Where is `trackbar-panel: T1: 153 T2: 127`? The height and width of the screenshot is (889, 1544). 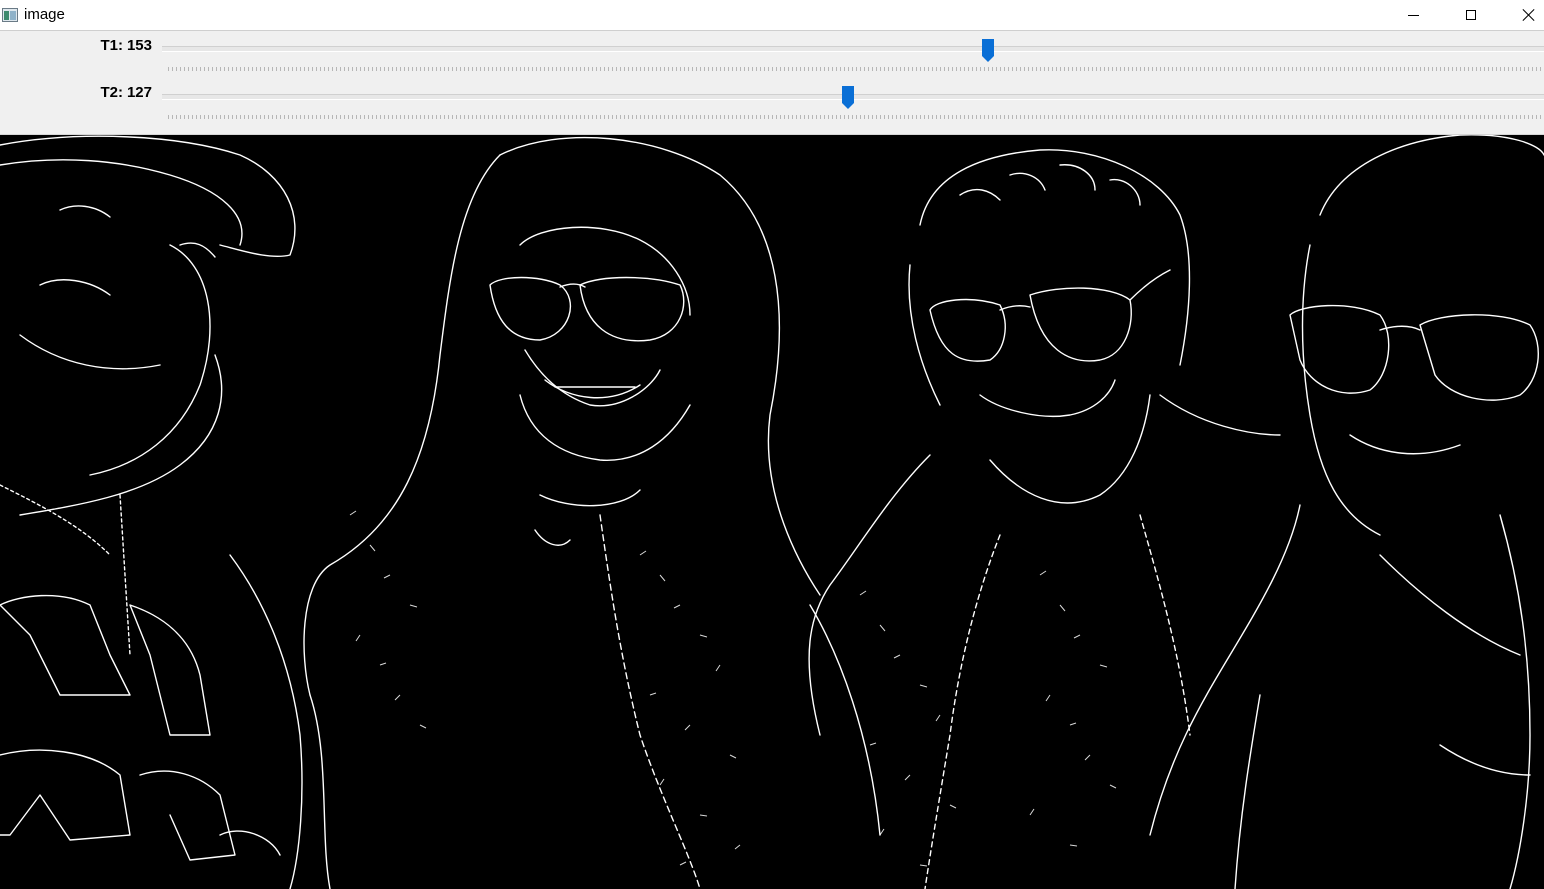
trackbar-panel: T1: 153 T2: 127 is located at coordinates (772, 83).